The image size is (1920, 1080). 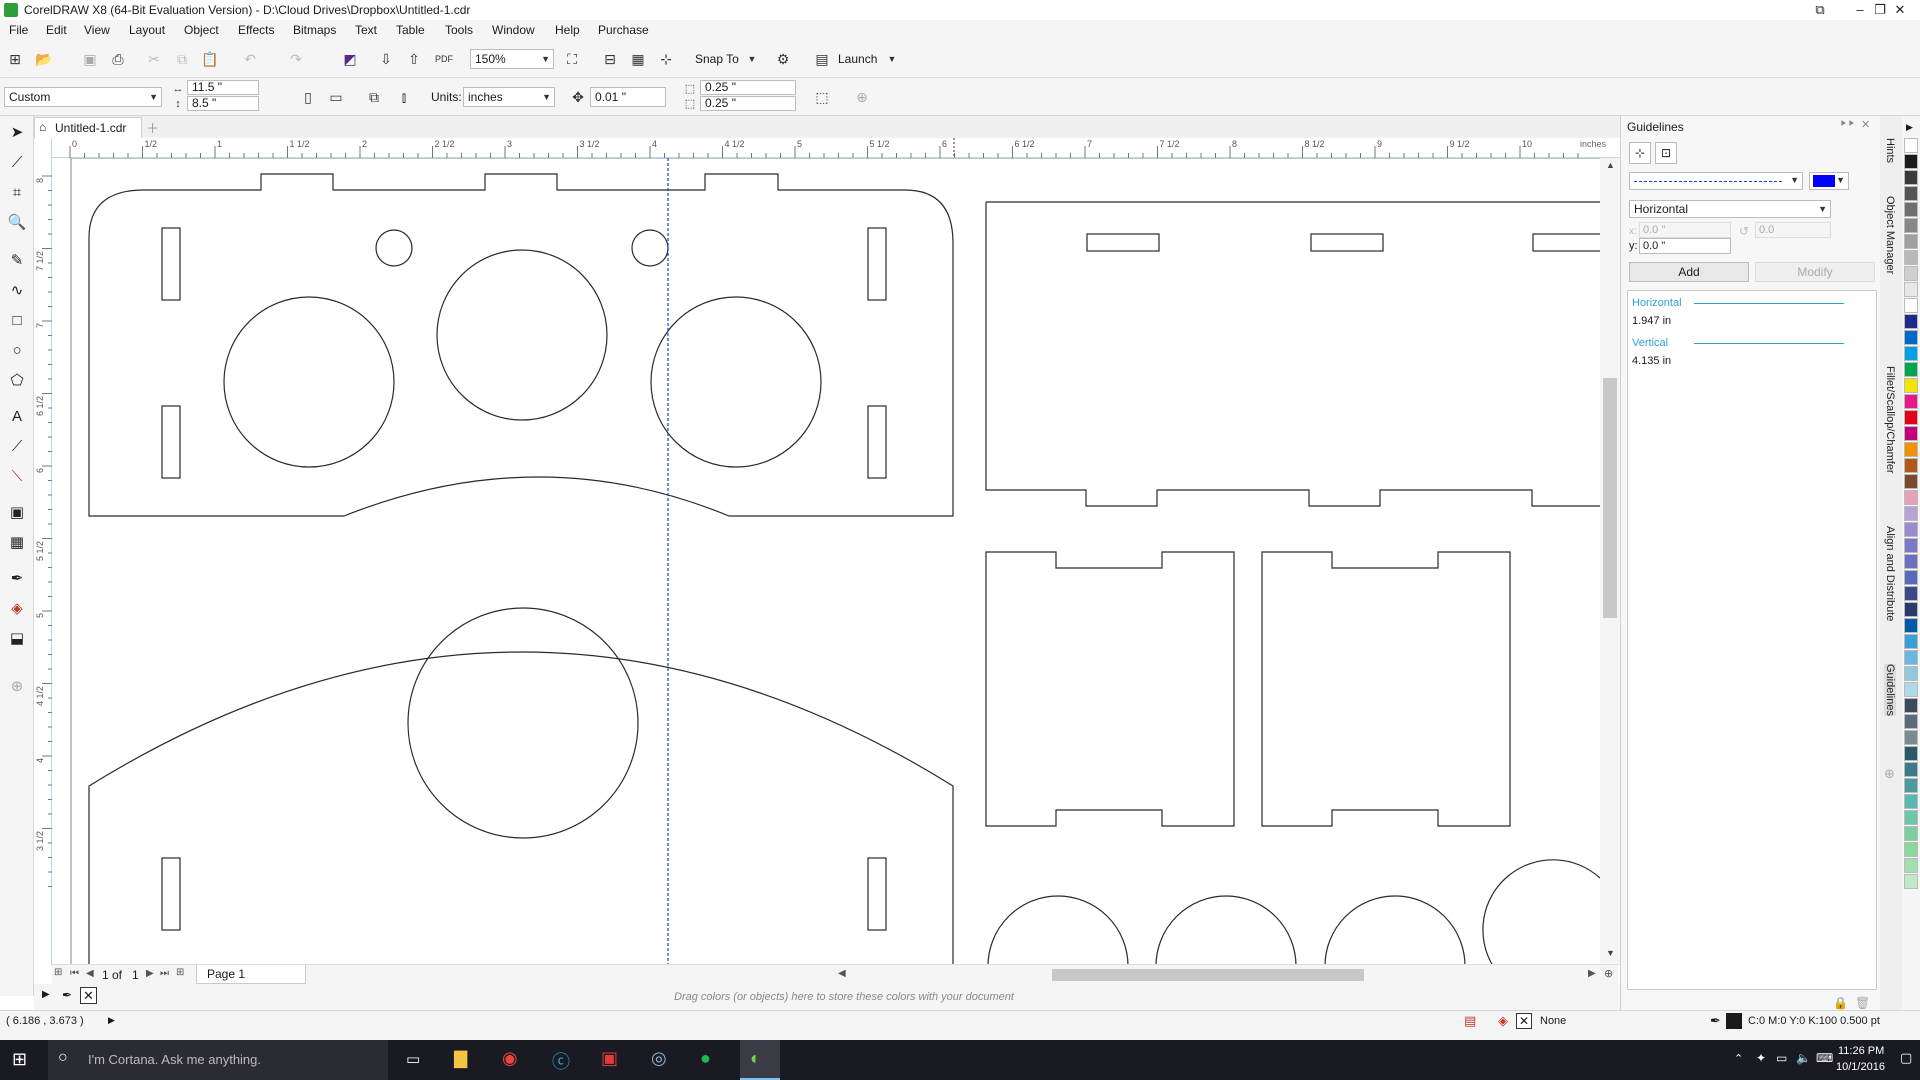 I want to click on home-icon: ⌂, so click(x=42, y=127).